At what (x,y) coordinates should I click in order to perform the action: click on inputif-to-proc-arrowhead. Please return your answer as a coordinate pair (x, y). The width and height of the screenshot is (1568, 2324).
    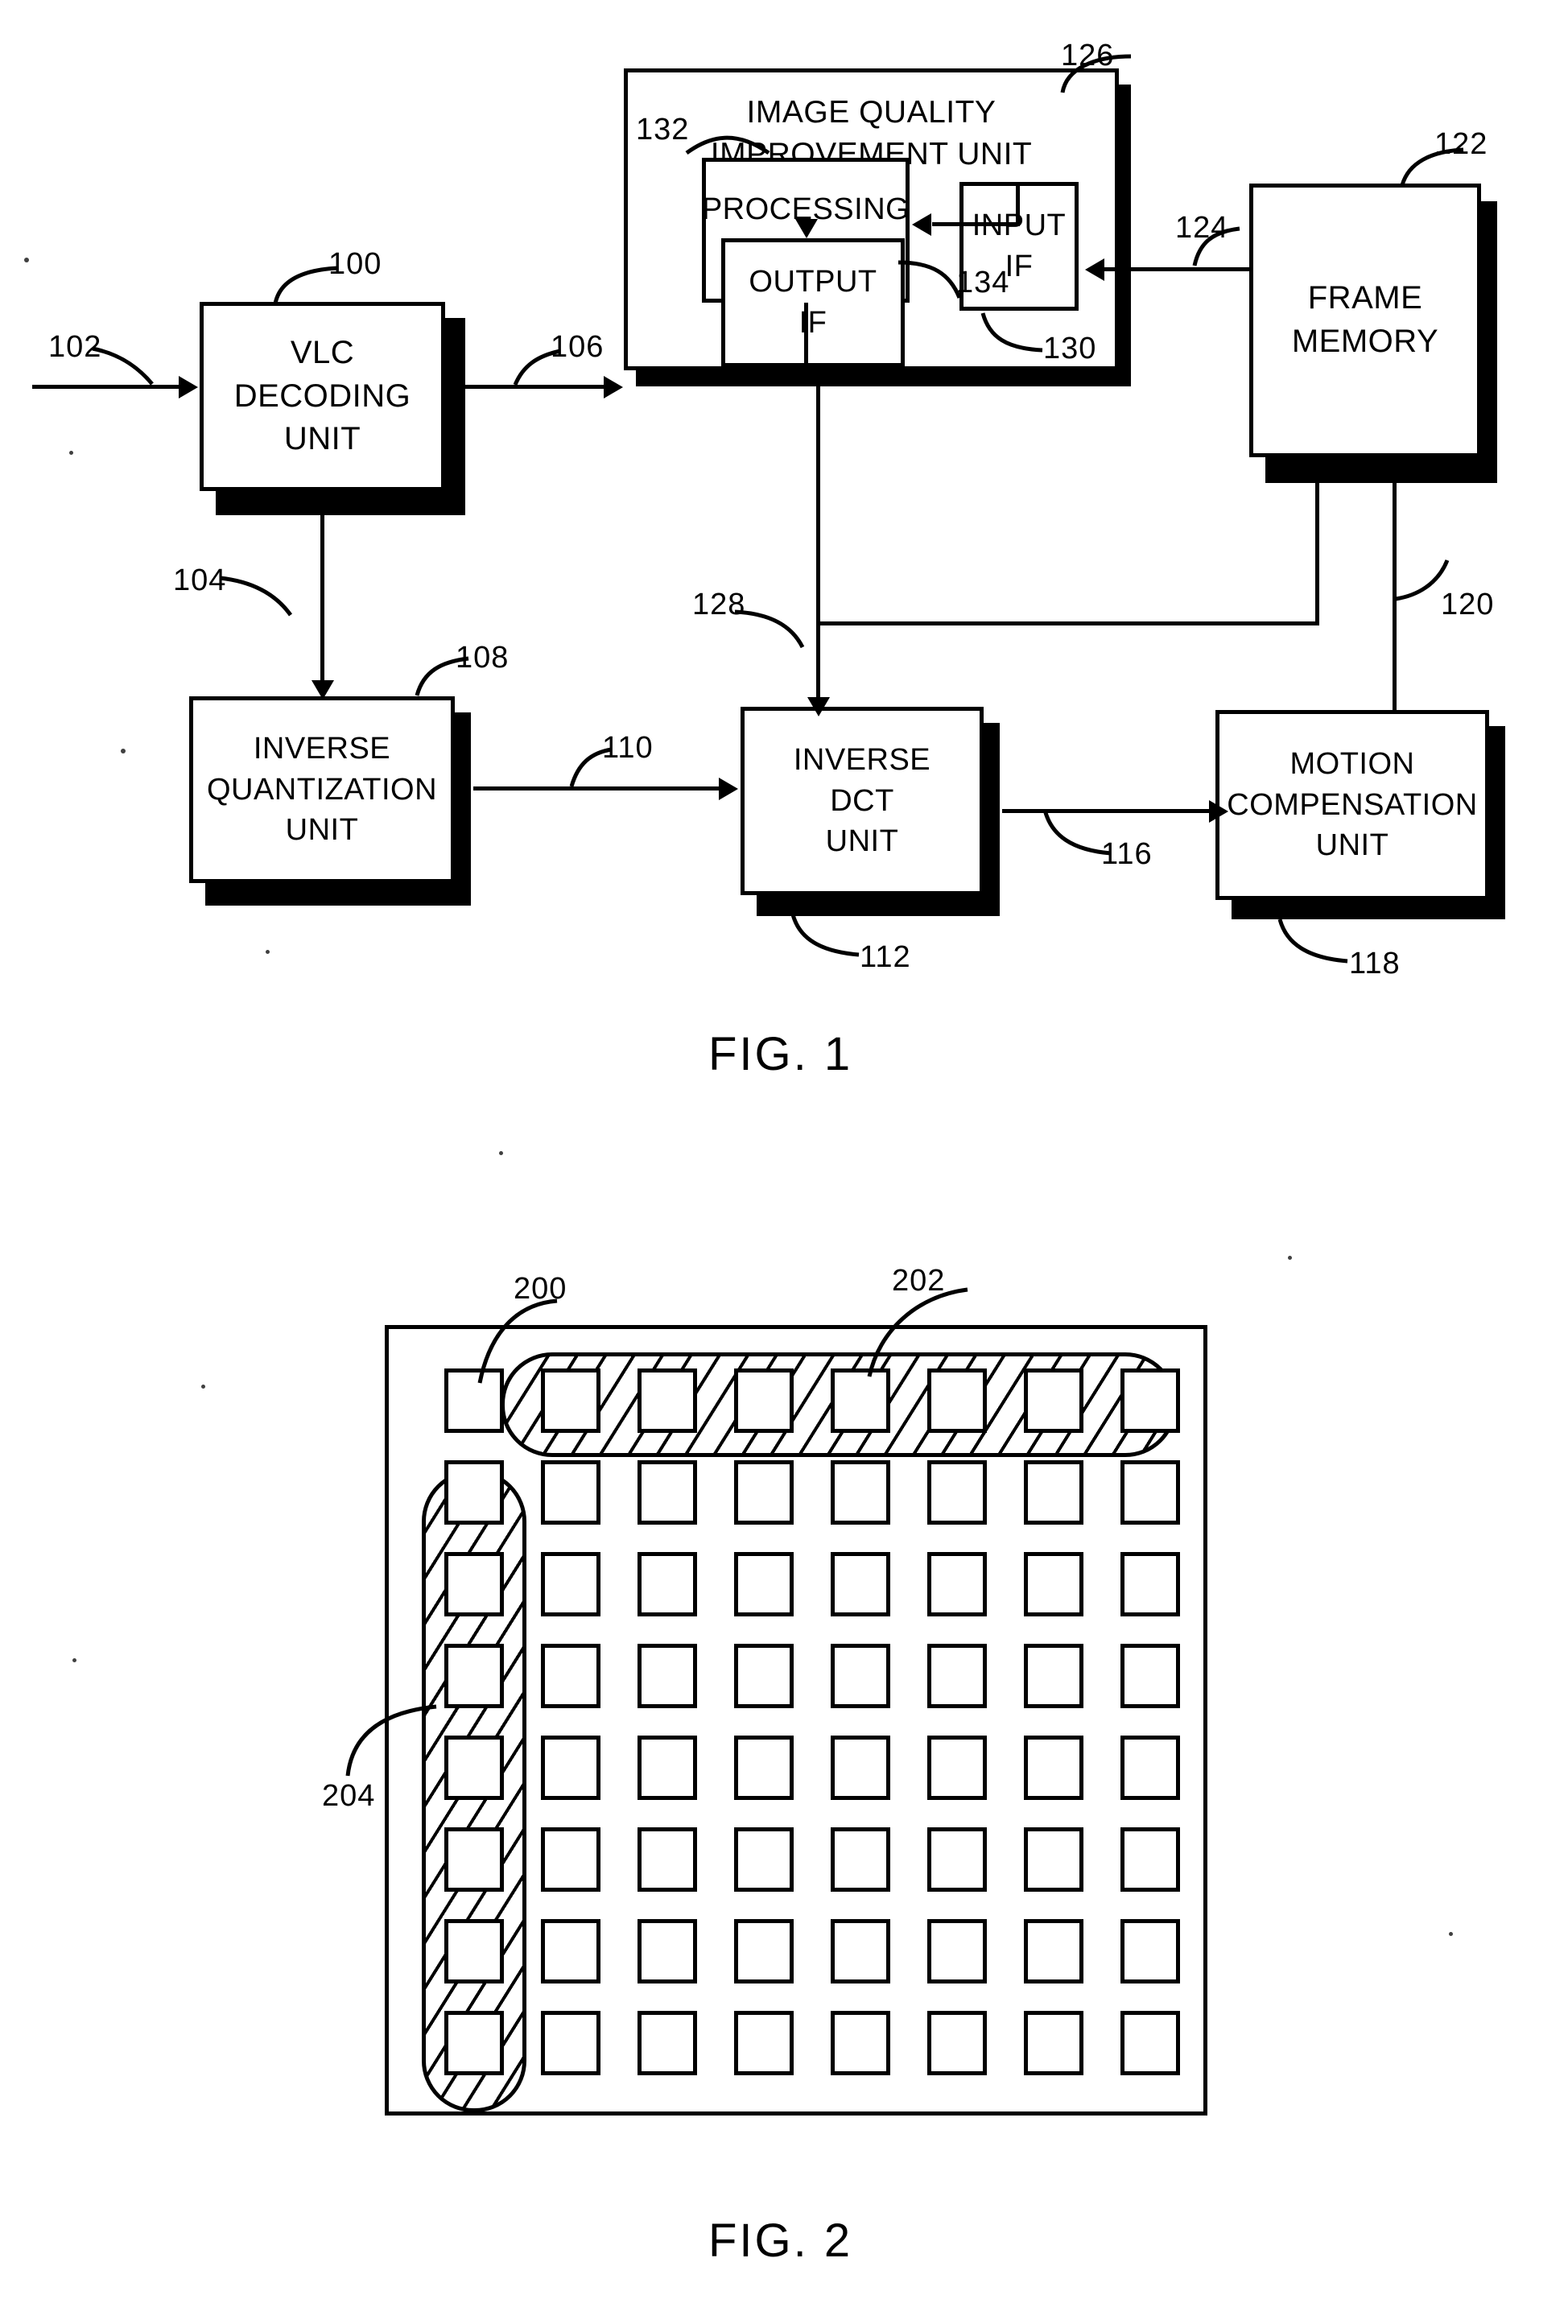
    Looking at the image, I should click on (921, 224).